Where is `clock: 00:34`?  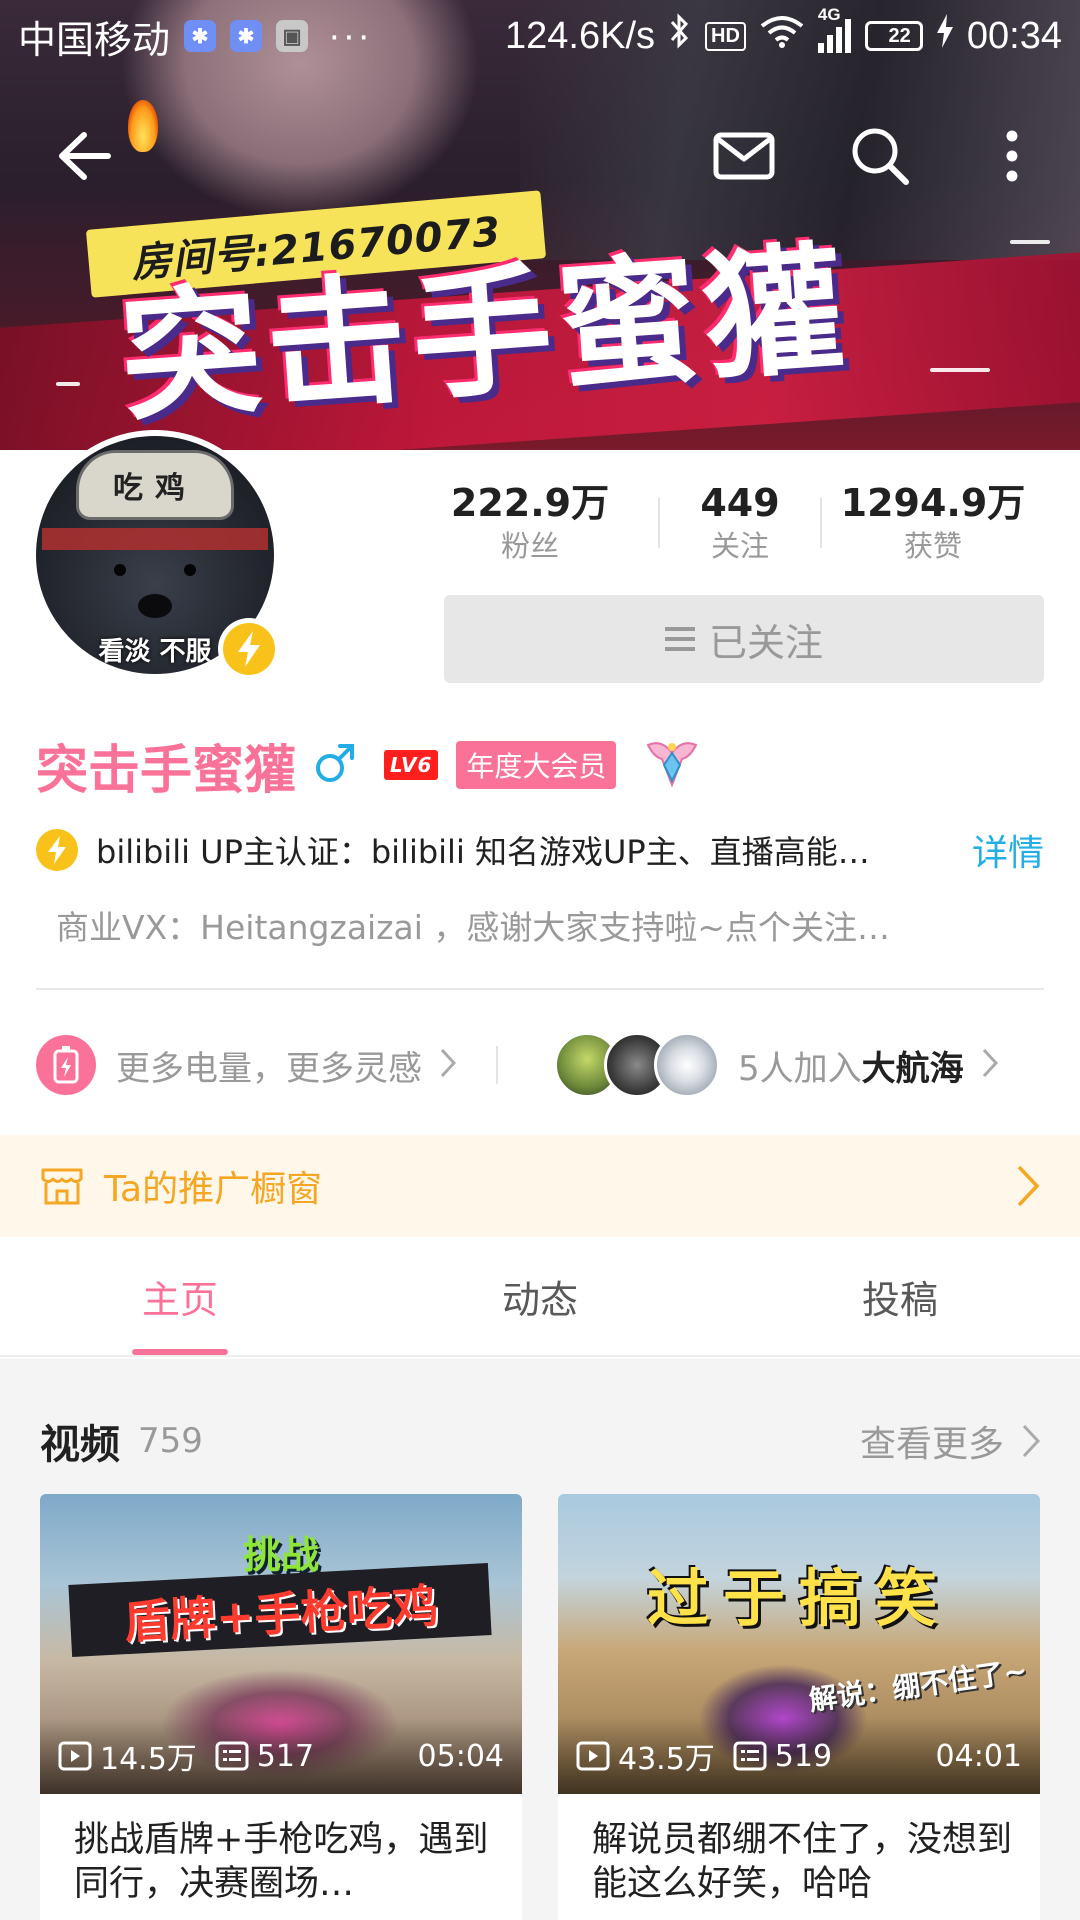
clock: 00:34 is located at coordinates (1014, 35).